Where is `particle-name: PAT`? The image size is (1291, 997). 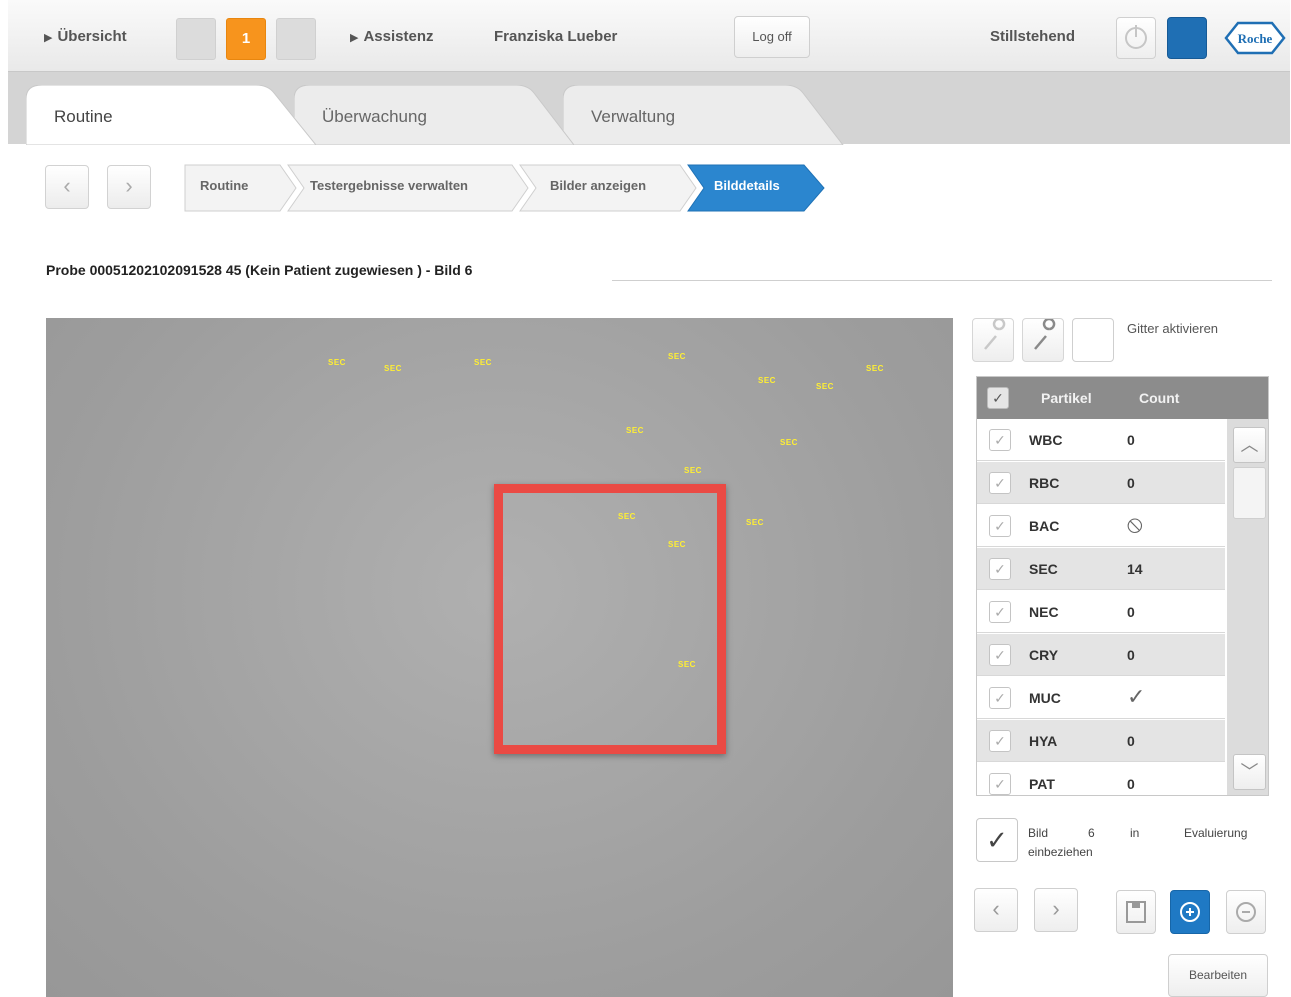
particle-name: PAT is located at coordinates (1042, 784).